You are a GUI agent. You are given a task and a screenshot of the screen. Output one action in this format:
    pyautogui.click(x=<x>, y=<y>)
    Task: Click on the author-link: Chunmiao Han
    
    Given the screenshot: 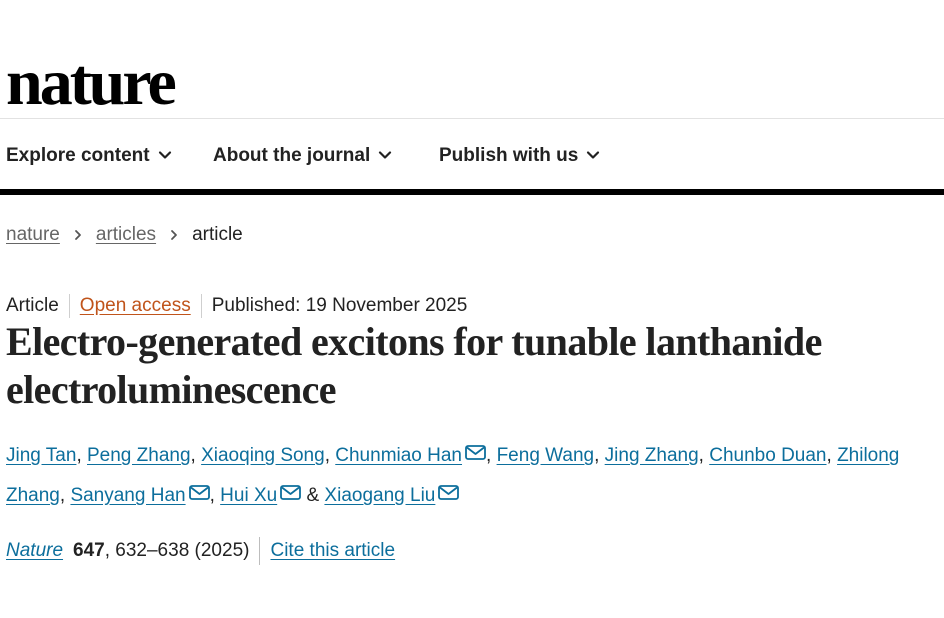 What is the action you would take?
    pyautogui.click(x=398, y=455)
    